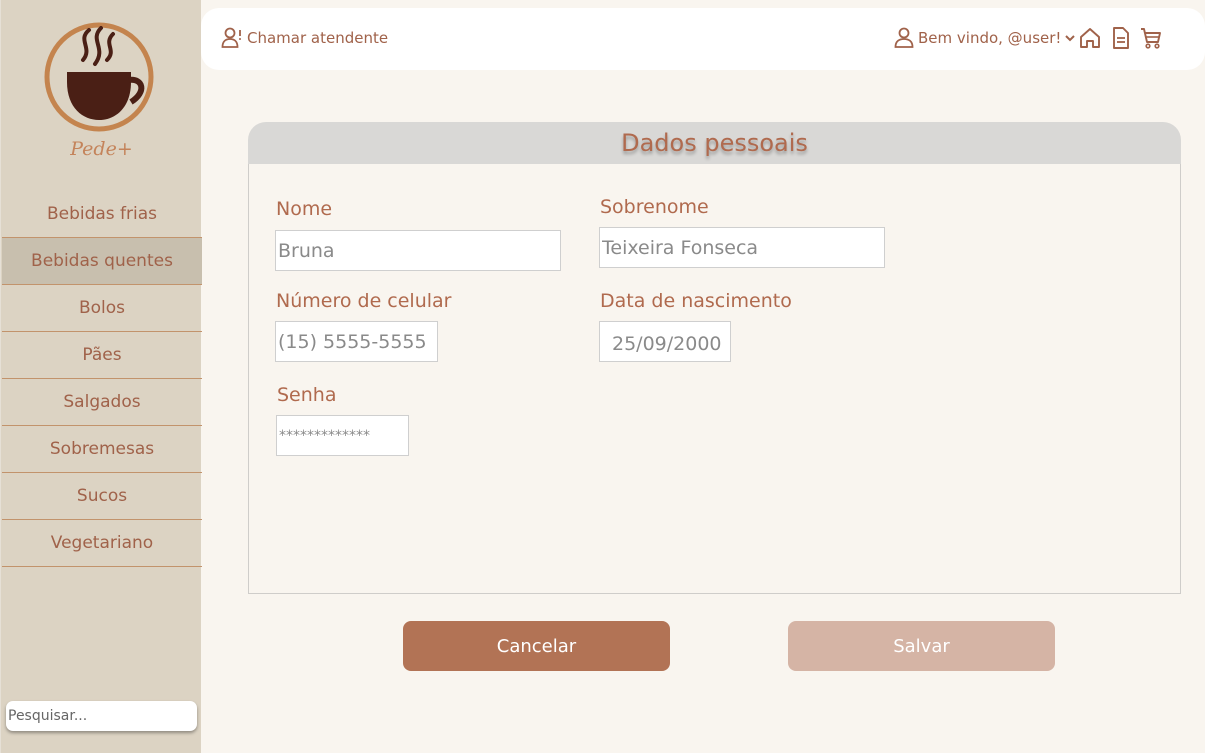 The image size is (1205, 753). Describe the element at coordinates (990, 38) in the screenshot. I see `welcome-label: Bem vindo, @user!` at that location.